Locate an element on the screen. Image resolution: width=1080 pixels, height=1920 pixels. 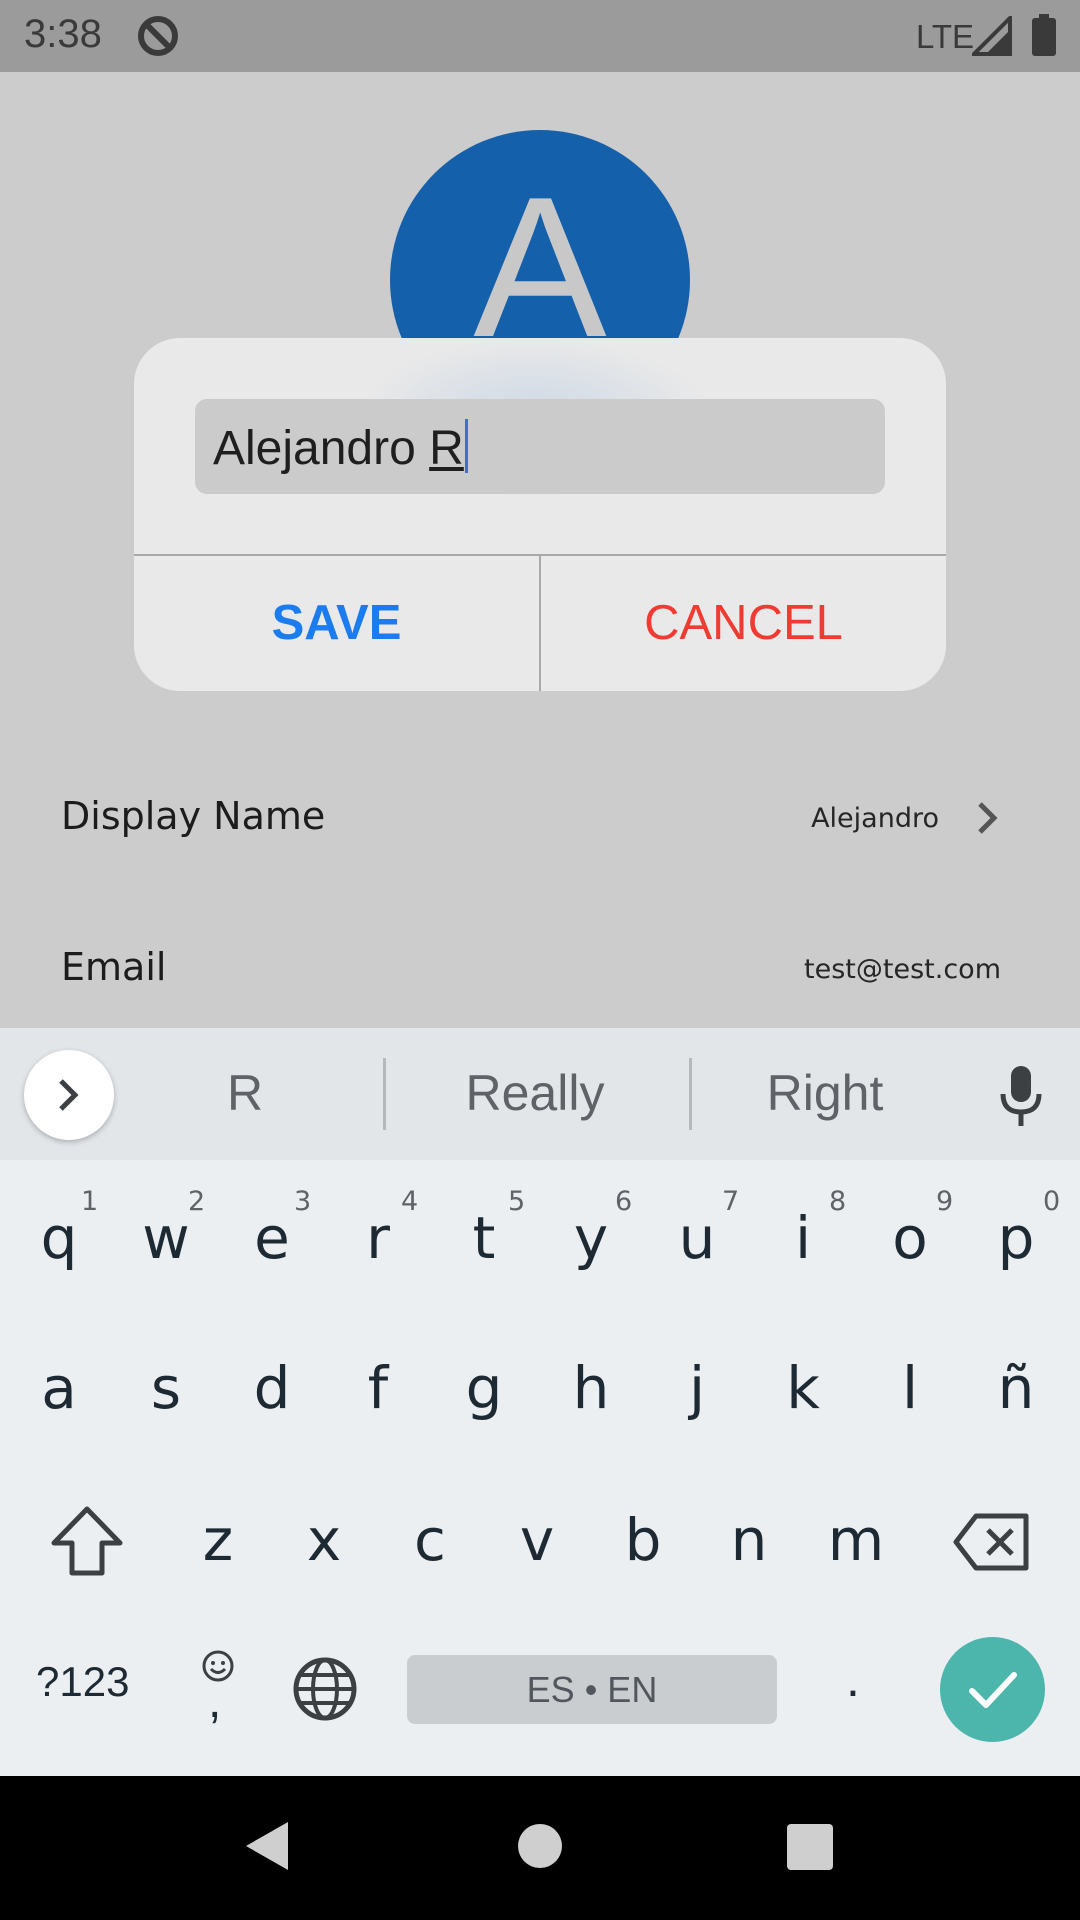
email-label: Email is located at coordinates (114, 967).